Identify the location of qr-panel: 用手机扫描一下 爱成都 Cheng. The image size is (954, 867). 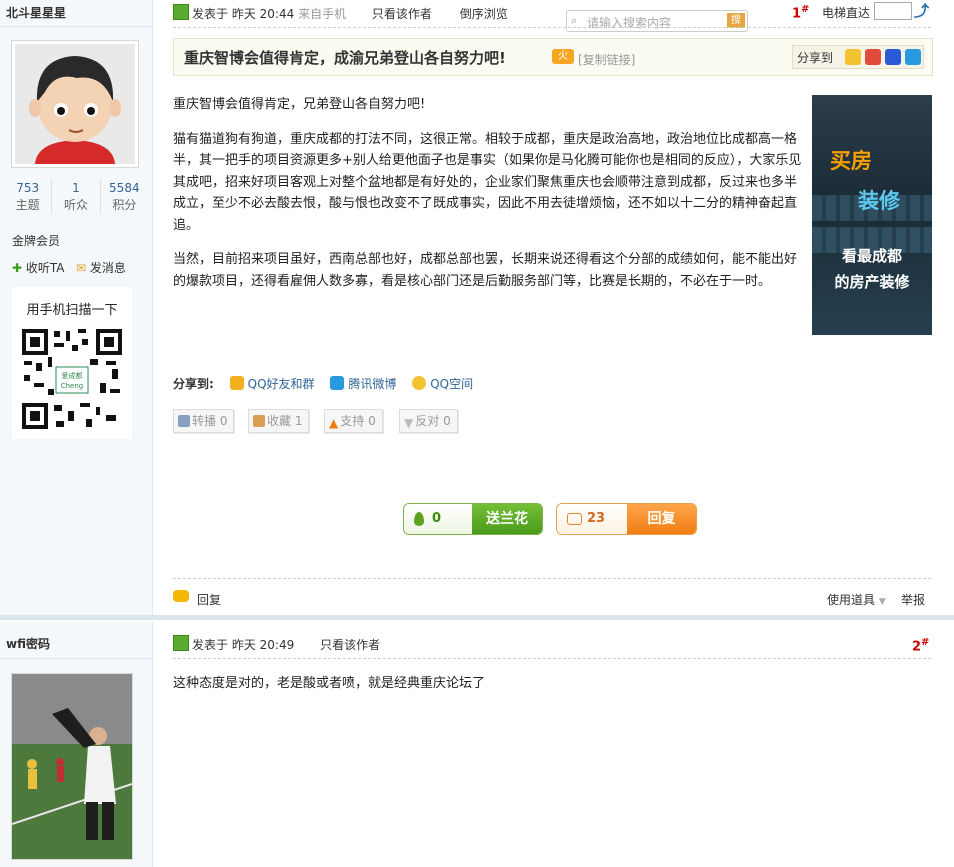
(72, 363).